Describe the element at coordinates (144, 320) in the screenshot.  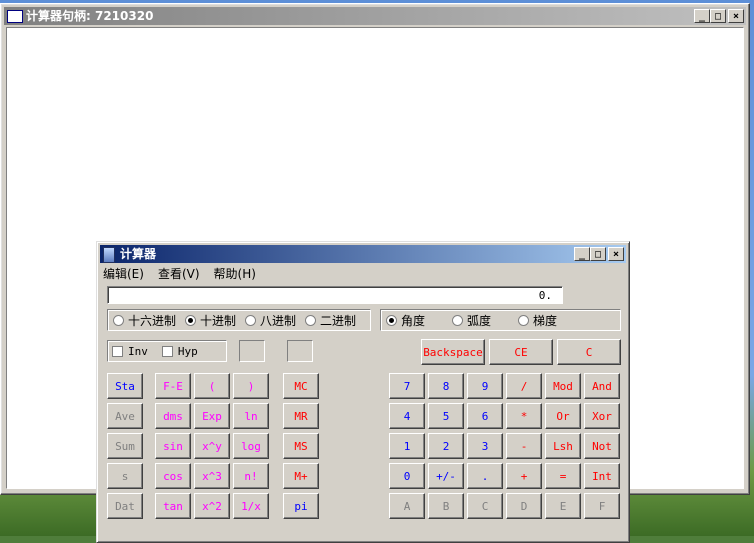
I see `radio-hex: 十六进制` at that location.